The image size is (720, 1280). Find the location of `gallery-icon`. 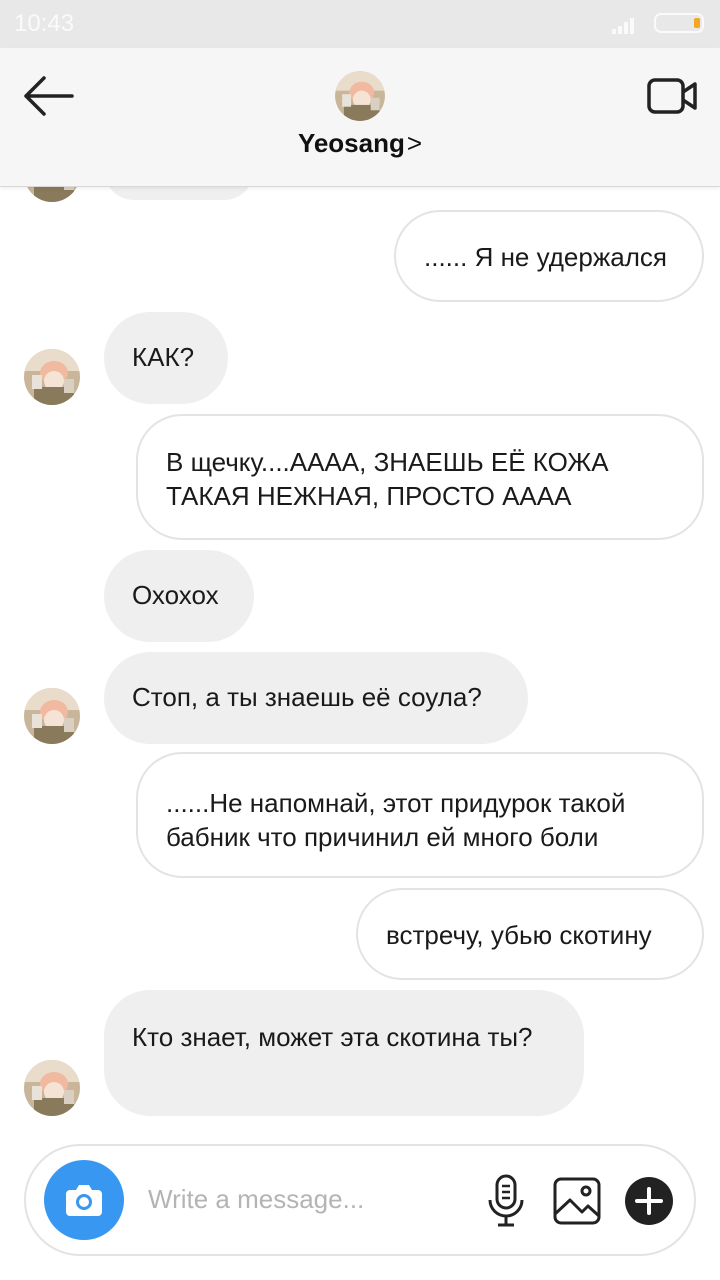

gallery-icon is located at coordinates (577, 1201).